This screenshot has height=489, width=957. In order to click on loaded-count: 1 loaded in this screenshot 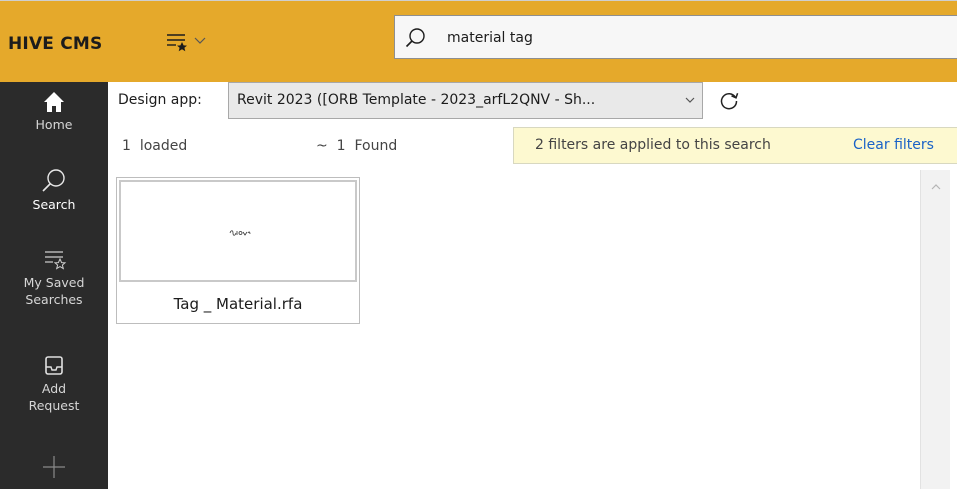, I will do `click(155, 146)`.